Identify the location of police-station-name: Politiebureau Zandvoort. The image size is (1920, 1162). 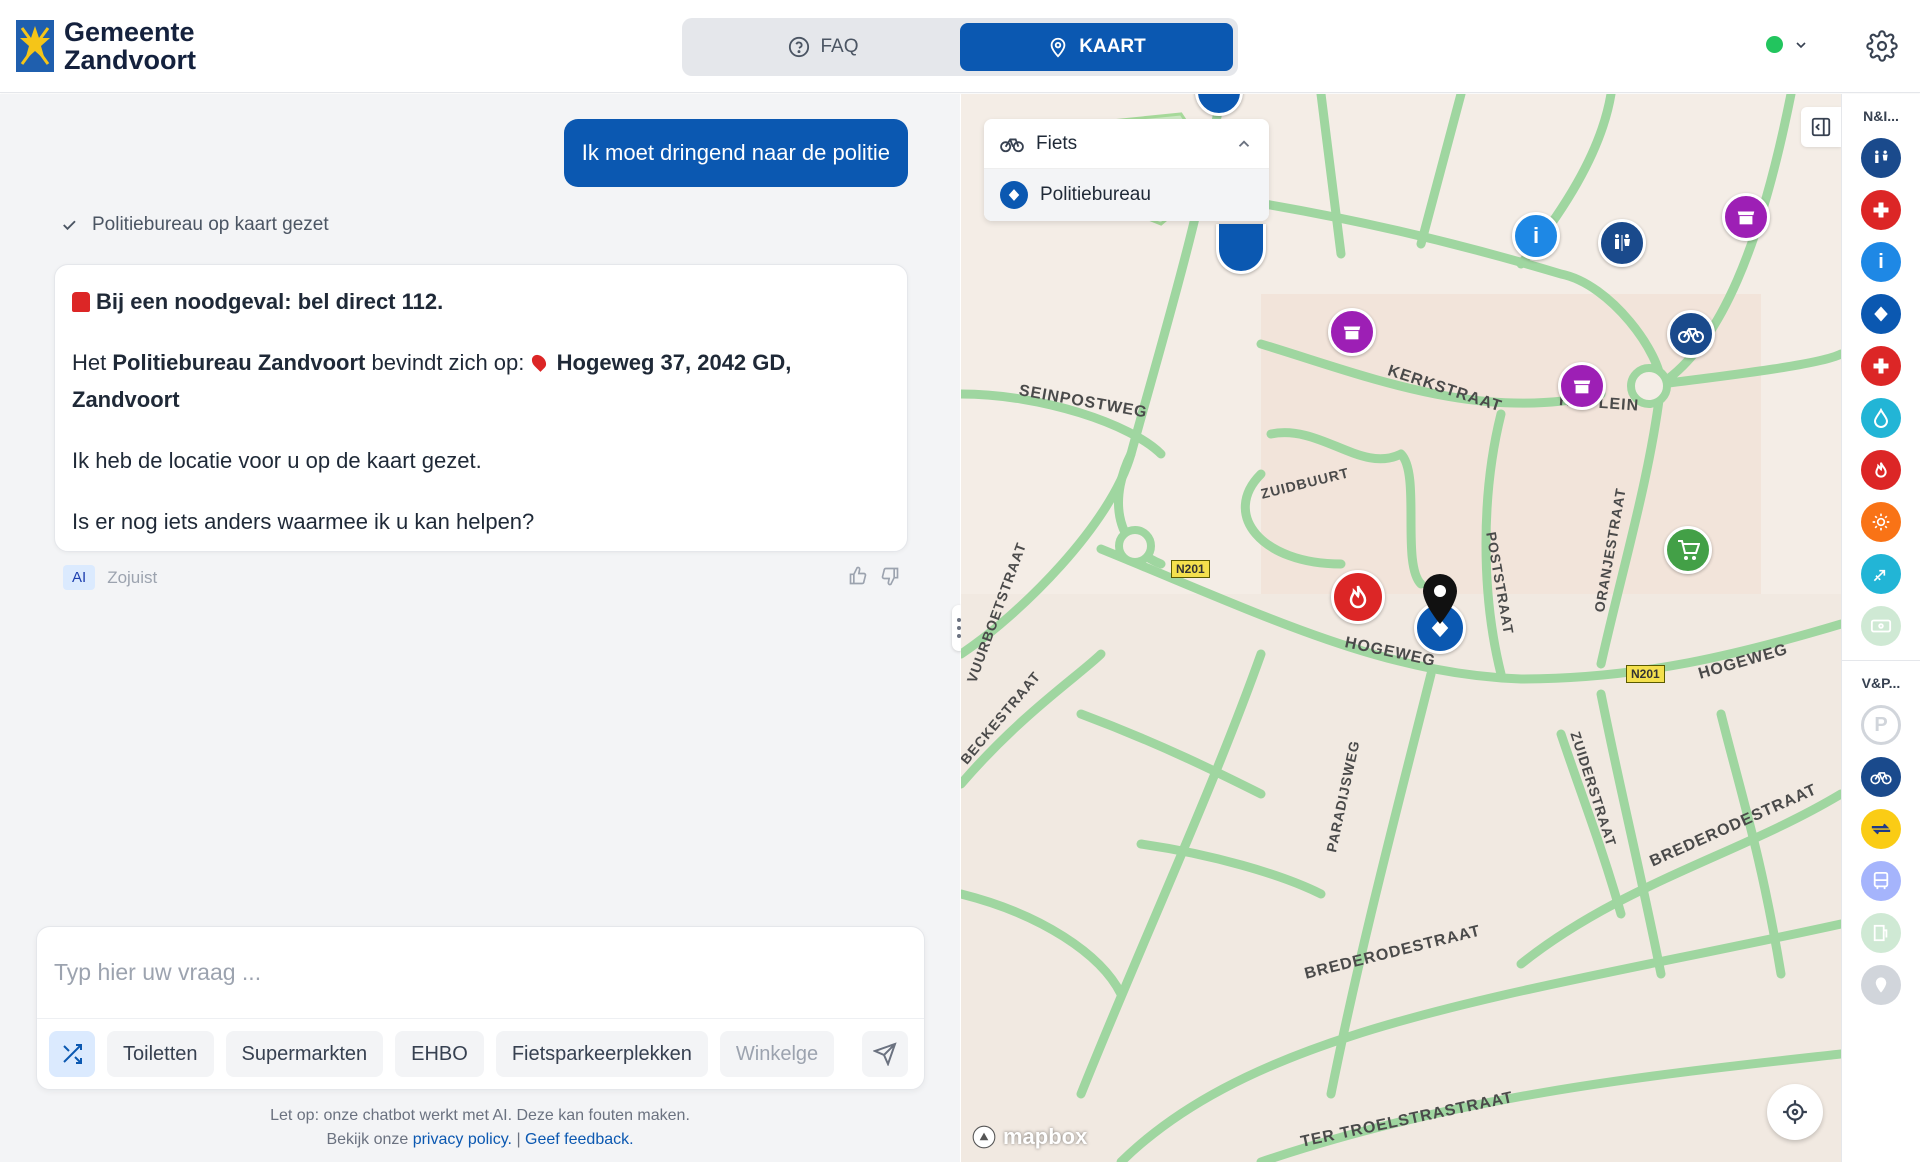
(239, 362).